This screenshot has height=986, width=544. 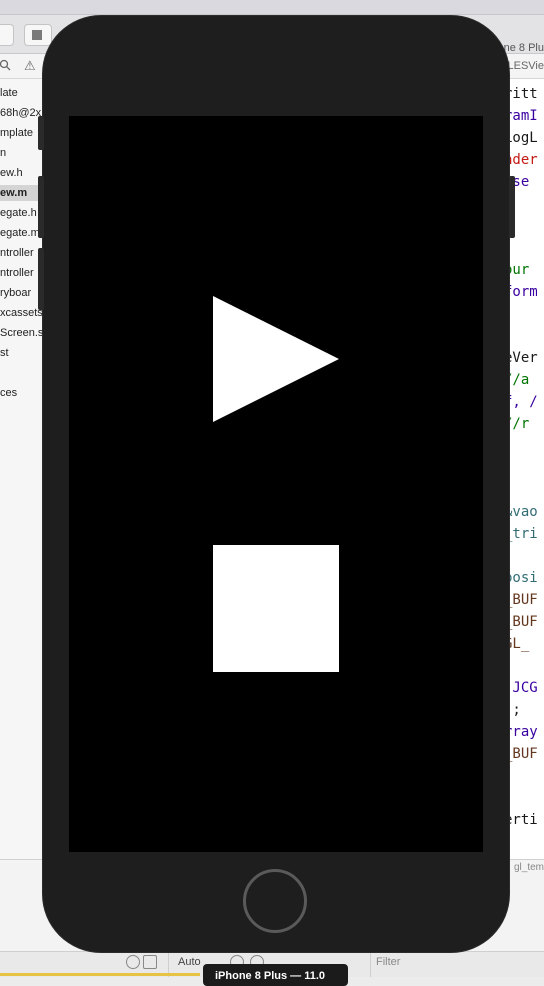 What do you see at coordinates (8, 393) in the screenshot?
I see `navigator-item: ces` at bounding box center [8, 393].